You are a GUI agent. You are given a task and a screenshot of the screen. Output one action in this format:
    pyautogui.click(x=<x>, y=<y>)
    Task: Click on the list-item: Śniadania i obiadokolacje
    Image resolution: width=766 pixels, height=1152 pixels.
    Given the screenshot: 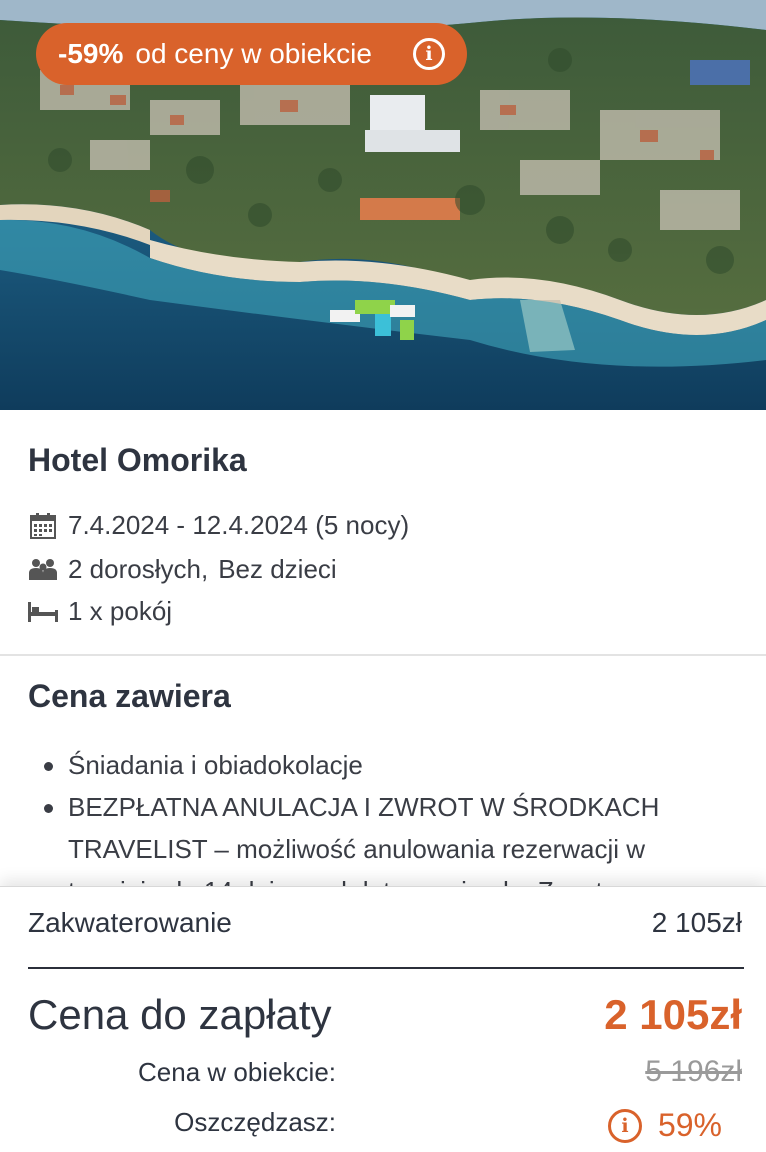 What is the action you would take?
    pyautogui.click(x=381, y=765)
    